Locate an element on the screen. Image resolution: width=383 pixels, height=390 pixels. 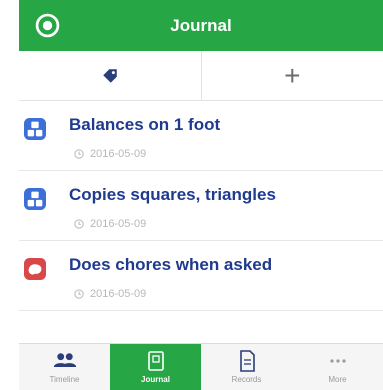
social-category-icon is located at coordinates (35, 269).